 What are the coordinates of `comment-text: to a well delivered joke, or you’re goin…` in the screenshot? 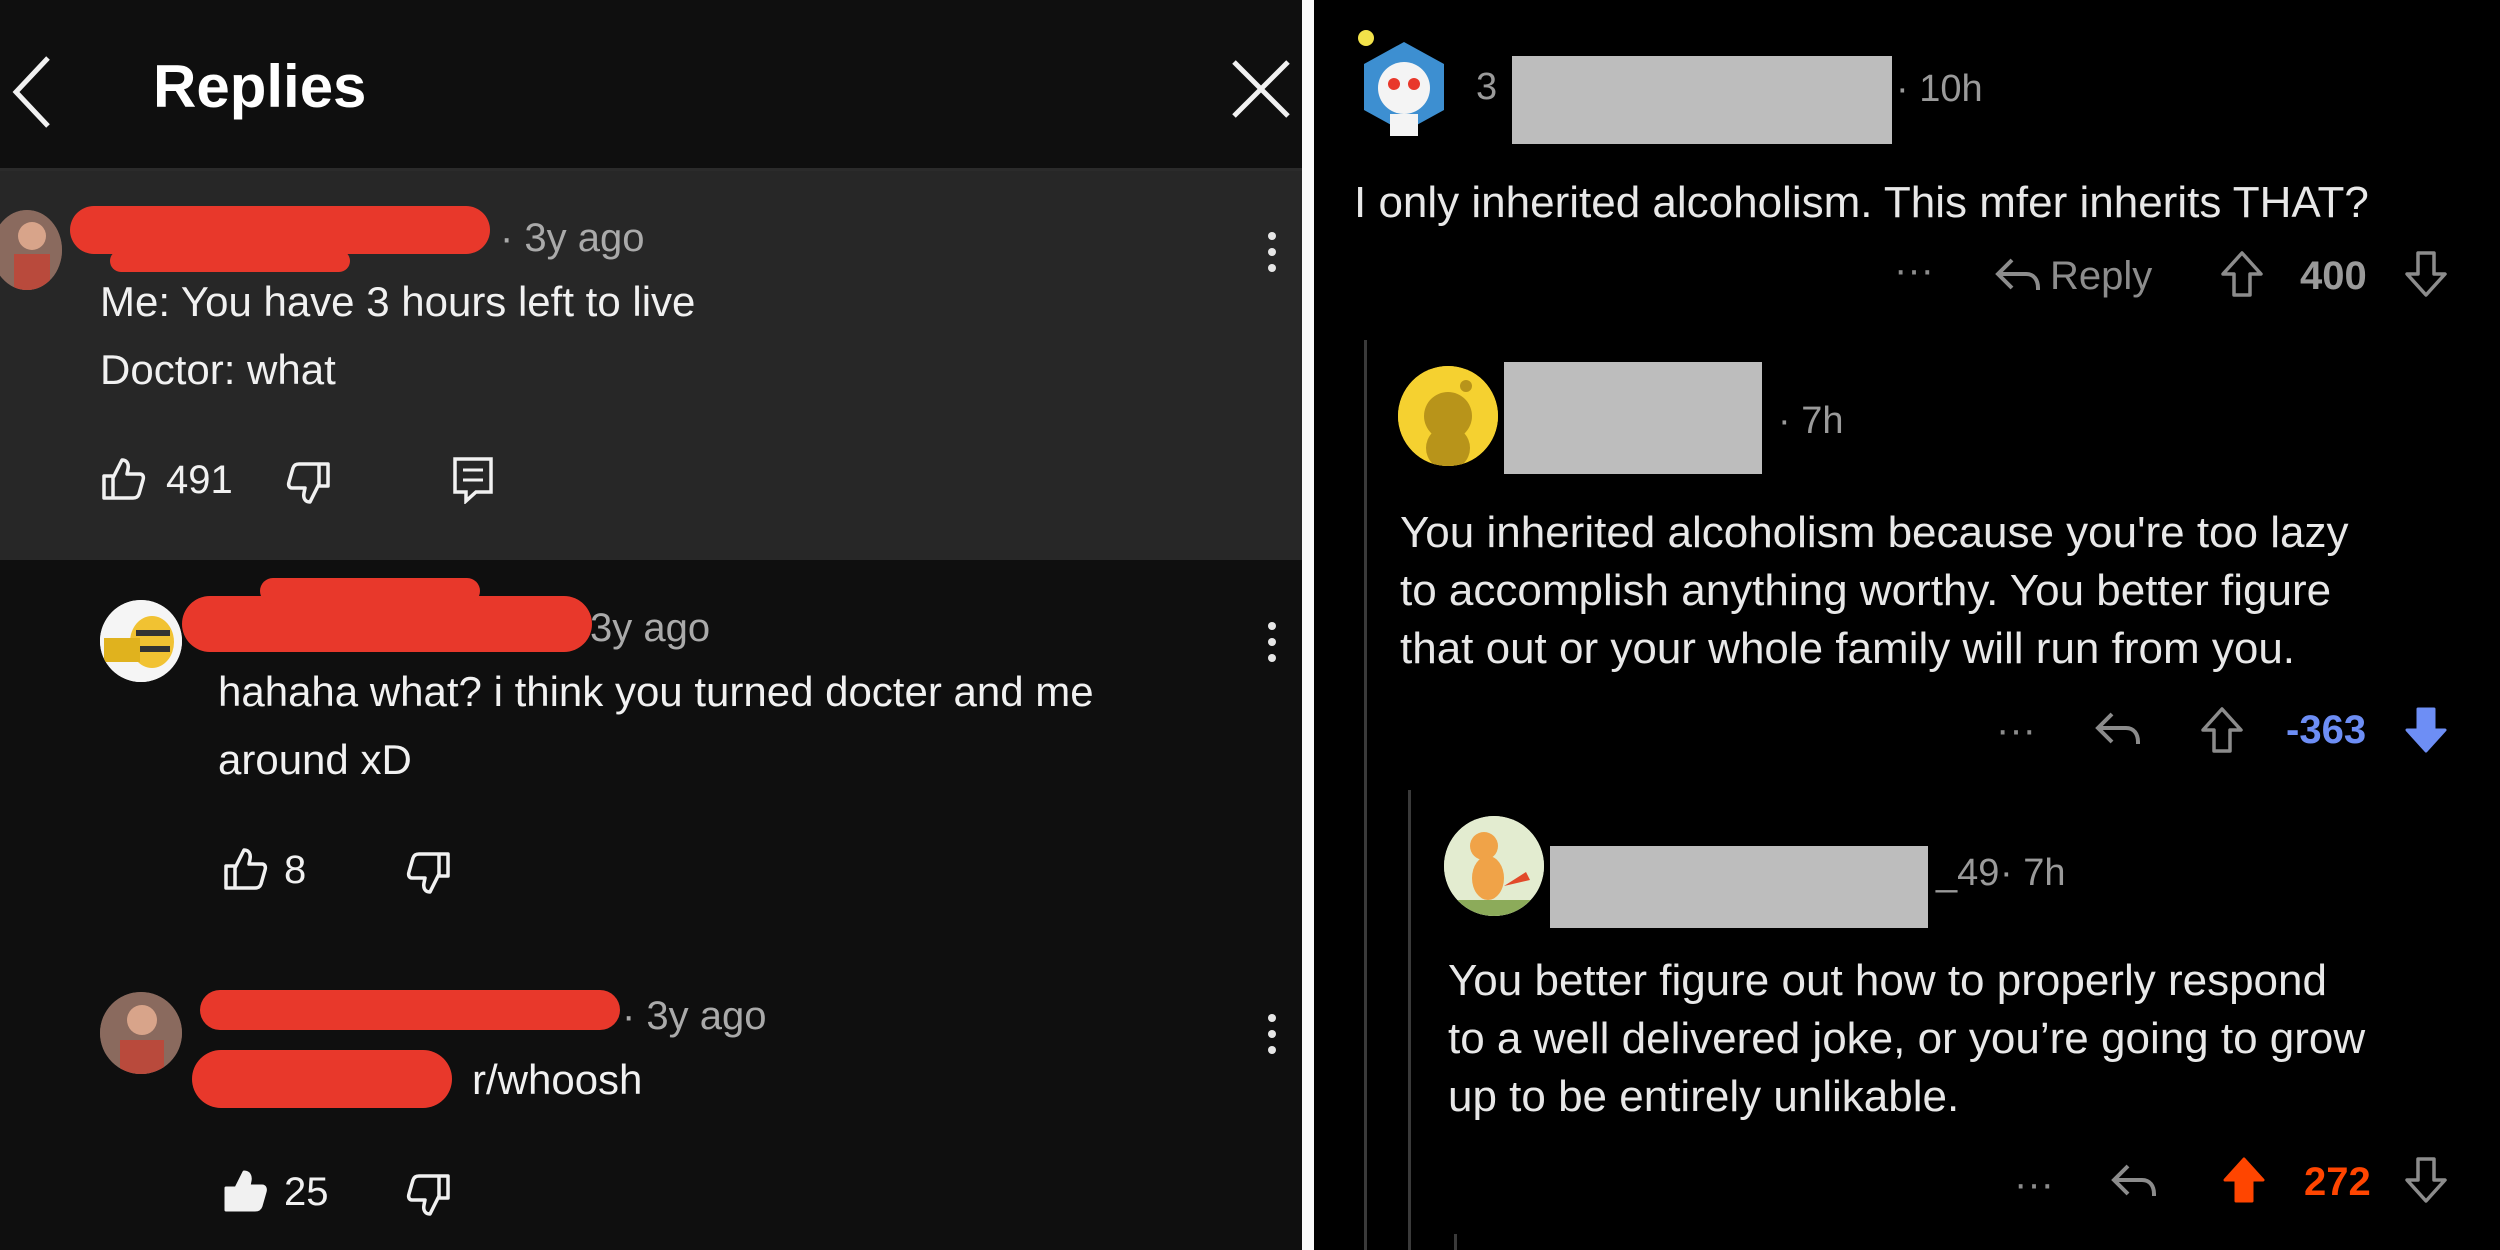 It's located at (1907, 1038).